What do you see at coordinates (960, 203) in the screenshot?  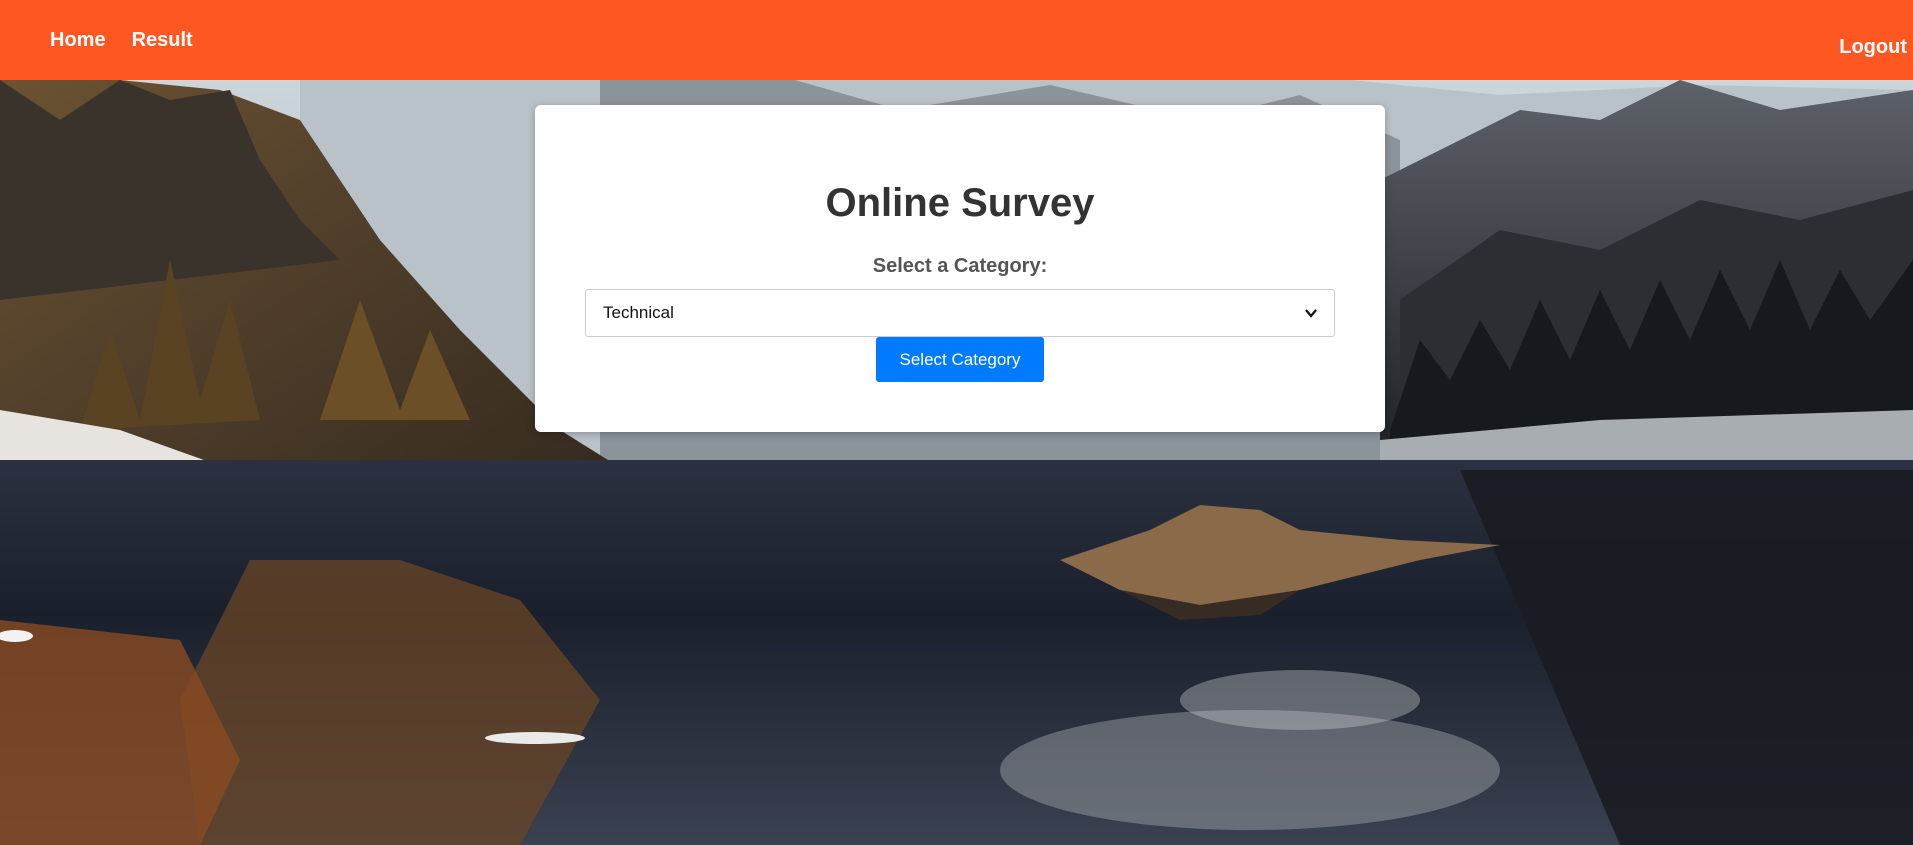 I see `page-title: Online Survey` at bounding box center [960, 203].